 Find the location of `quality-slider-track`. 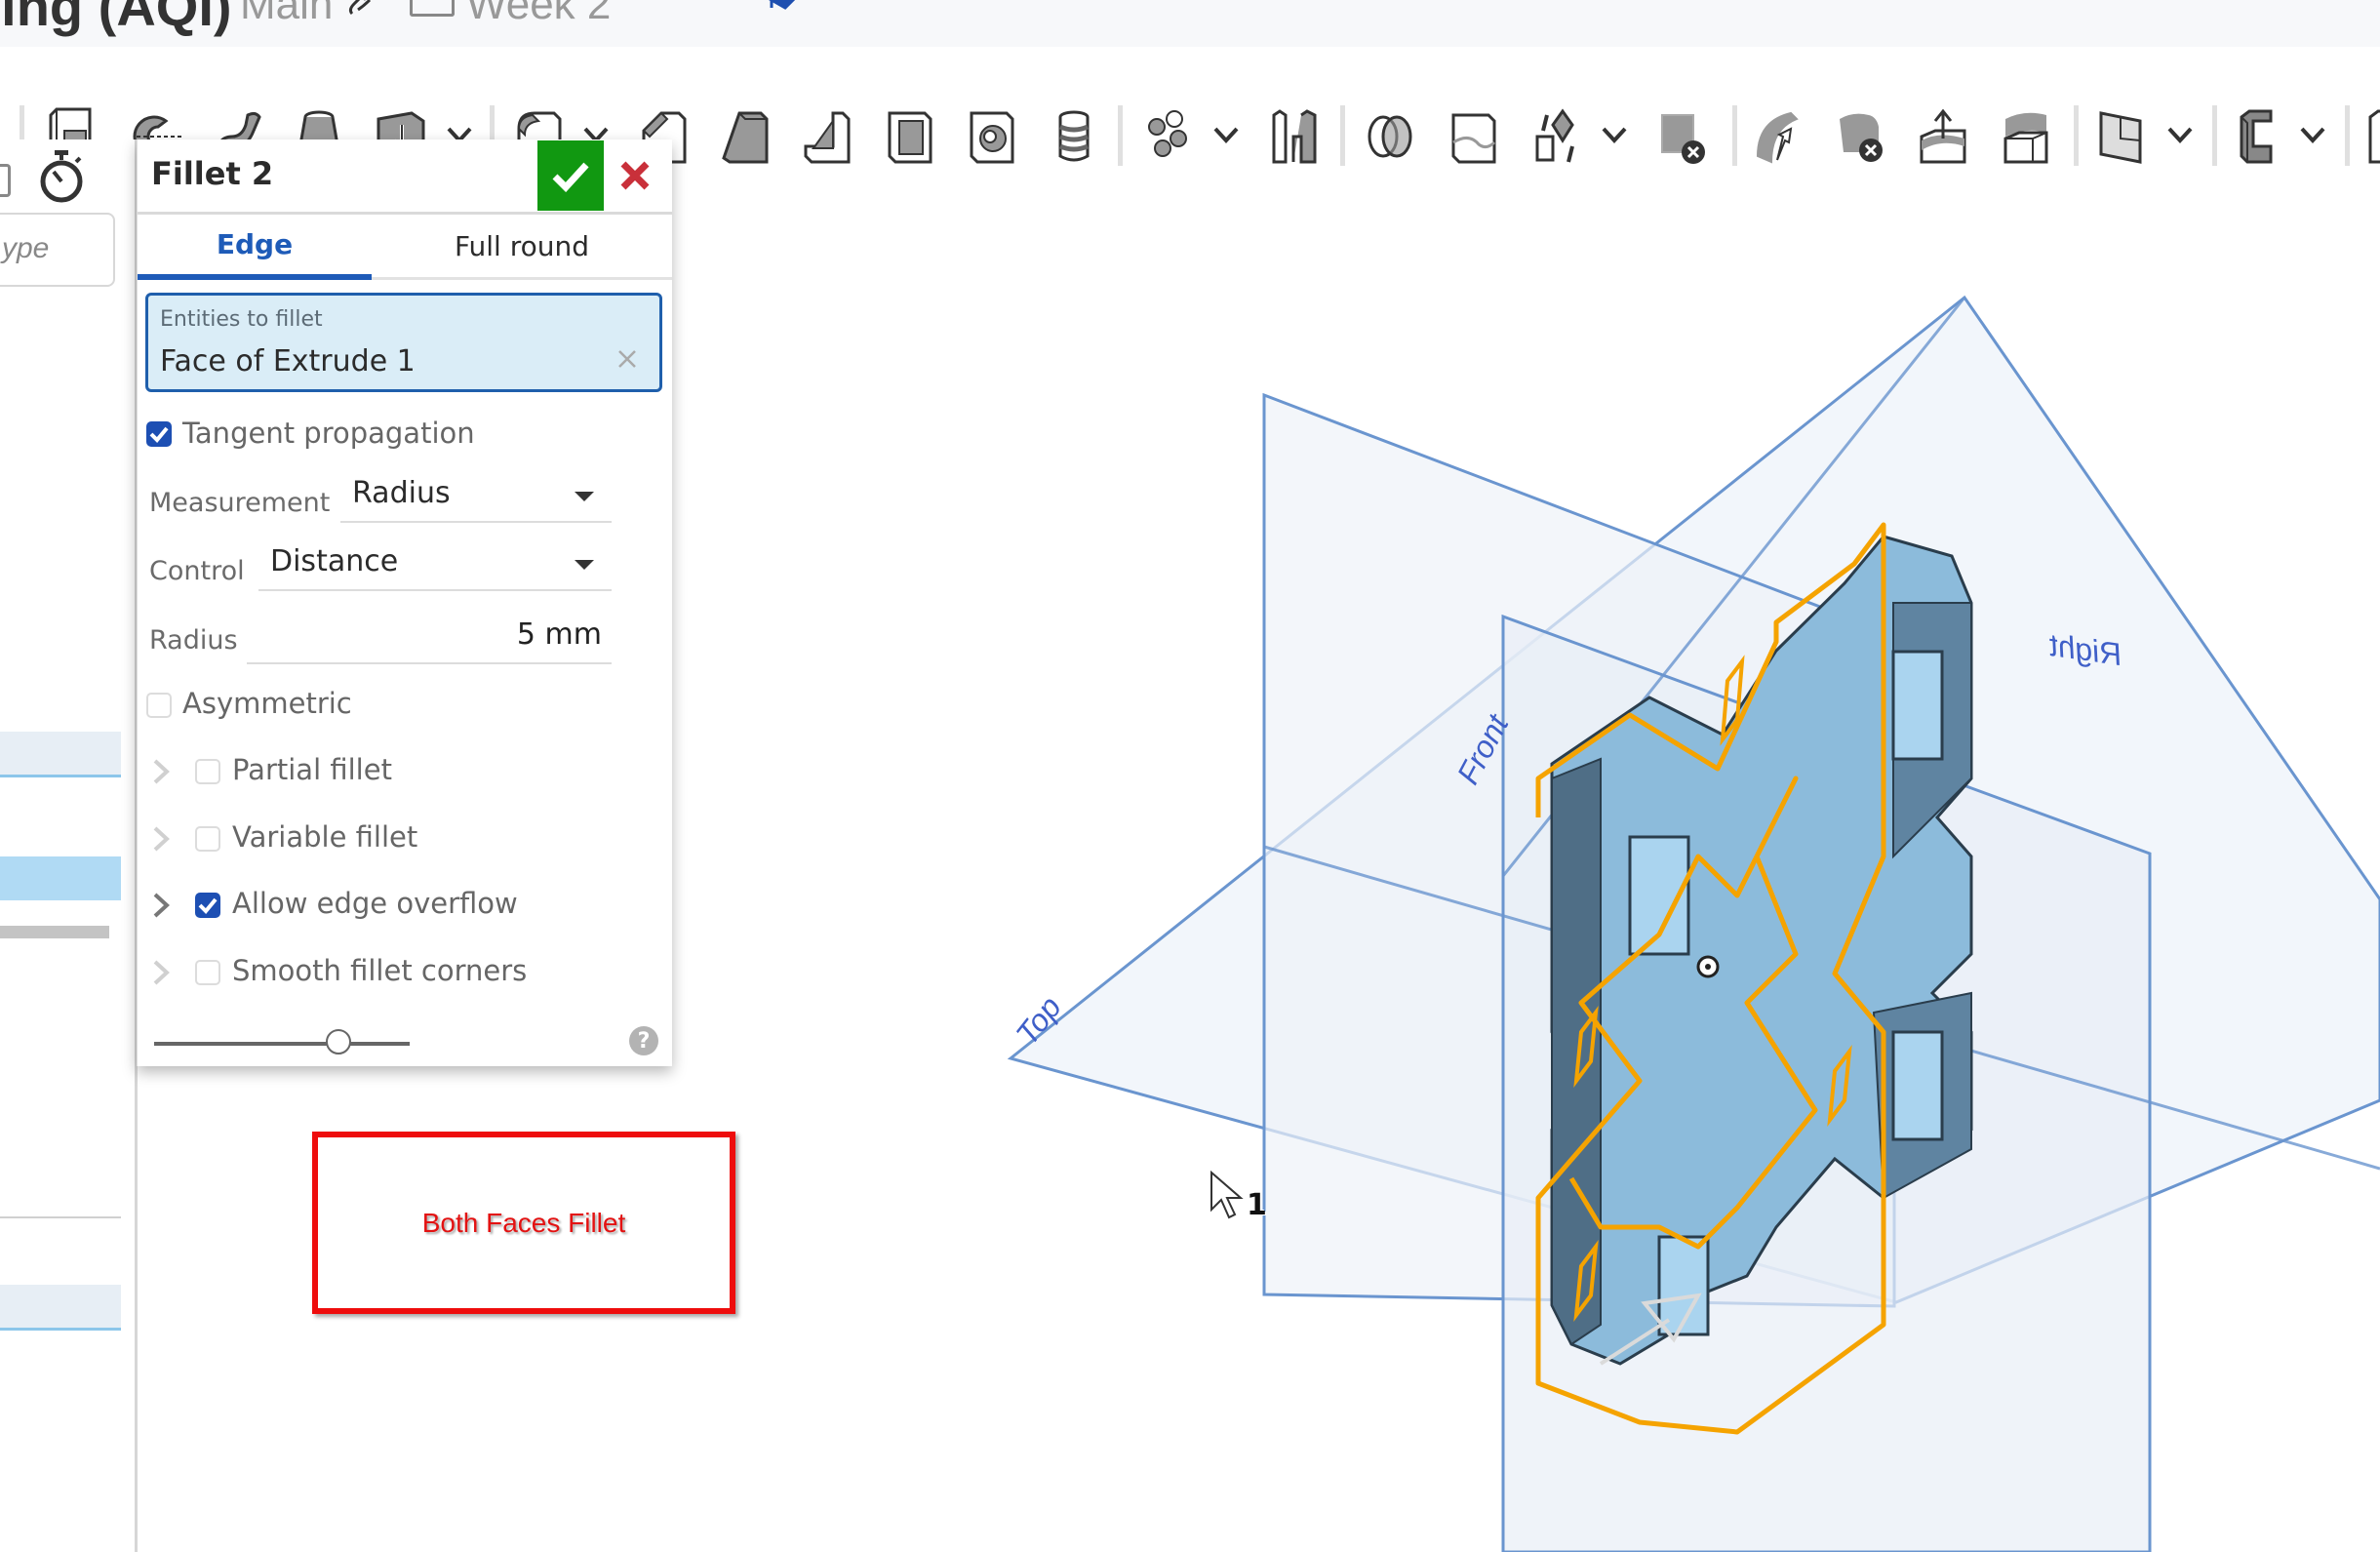

quality-slider-track is located at coordinates (282, 1044).